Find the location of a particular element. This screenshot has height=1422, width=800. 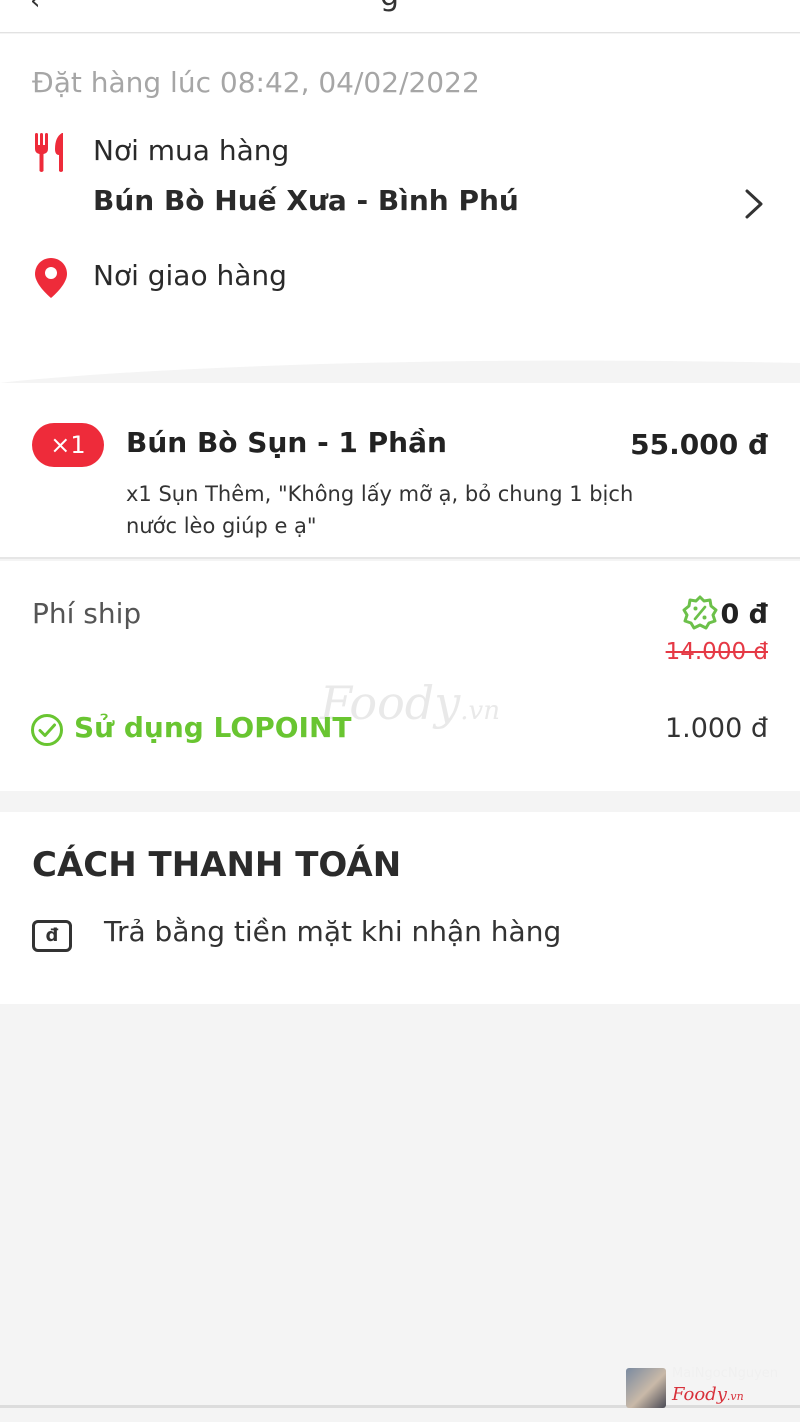

fork-knife-icon is located at coordinates (49, 152).